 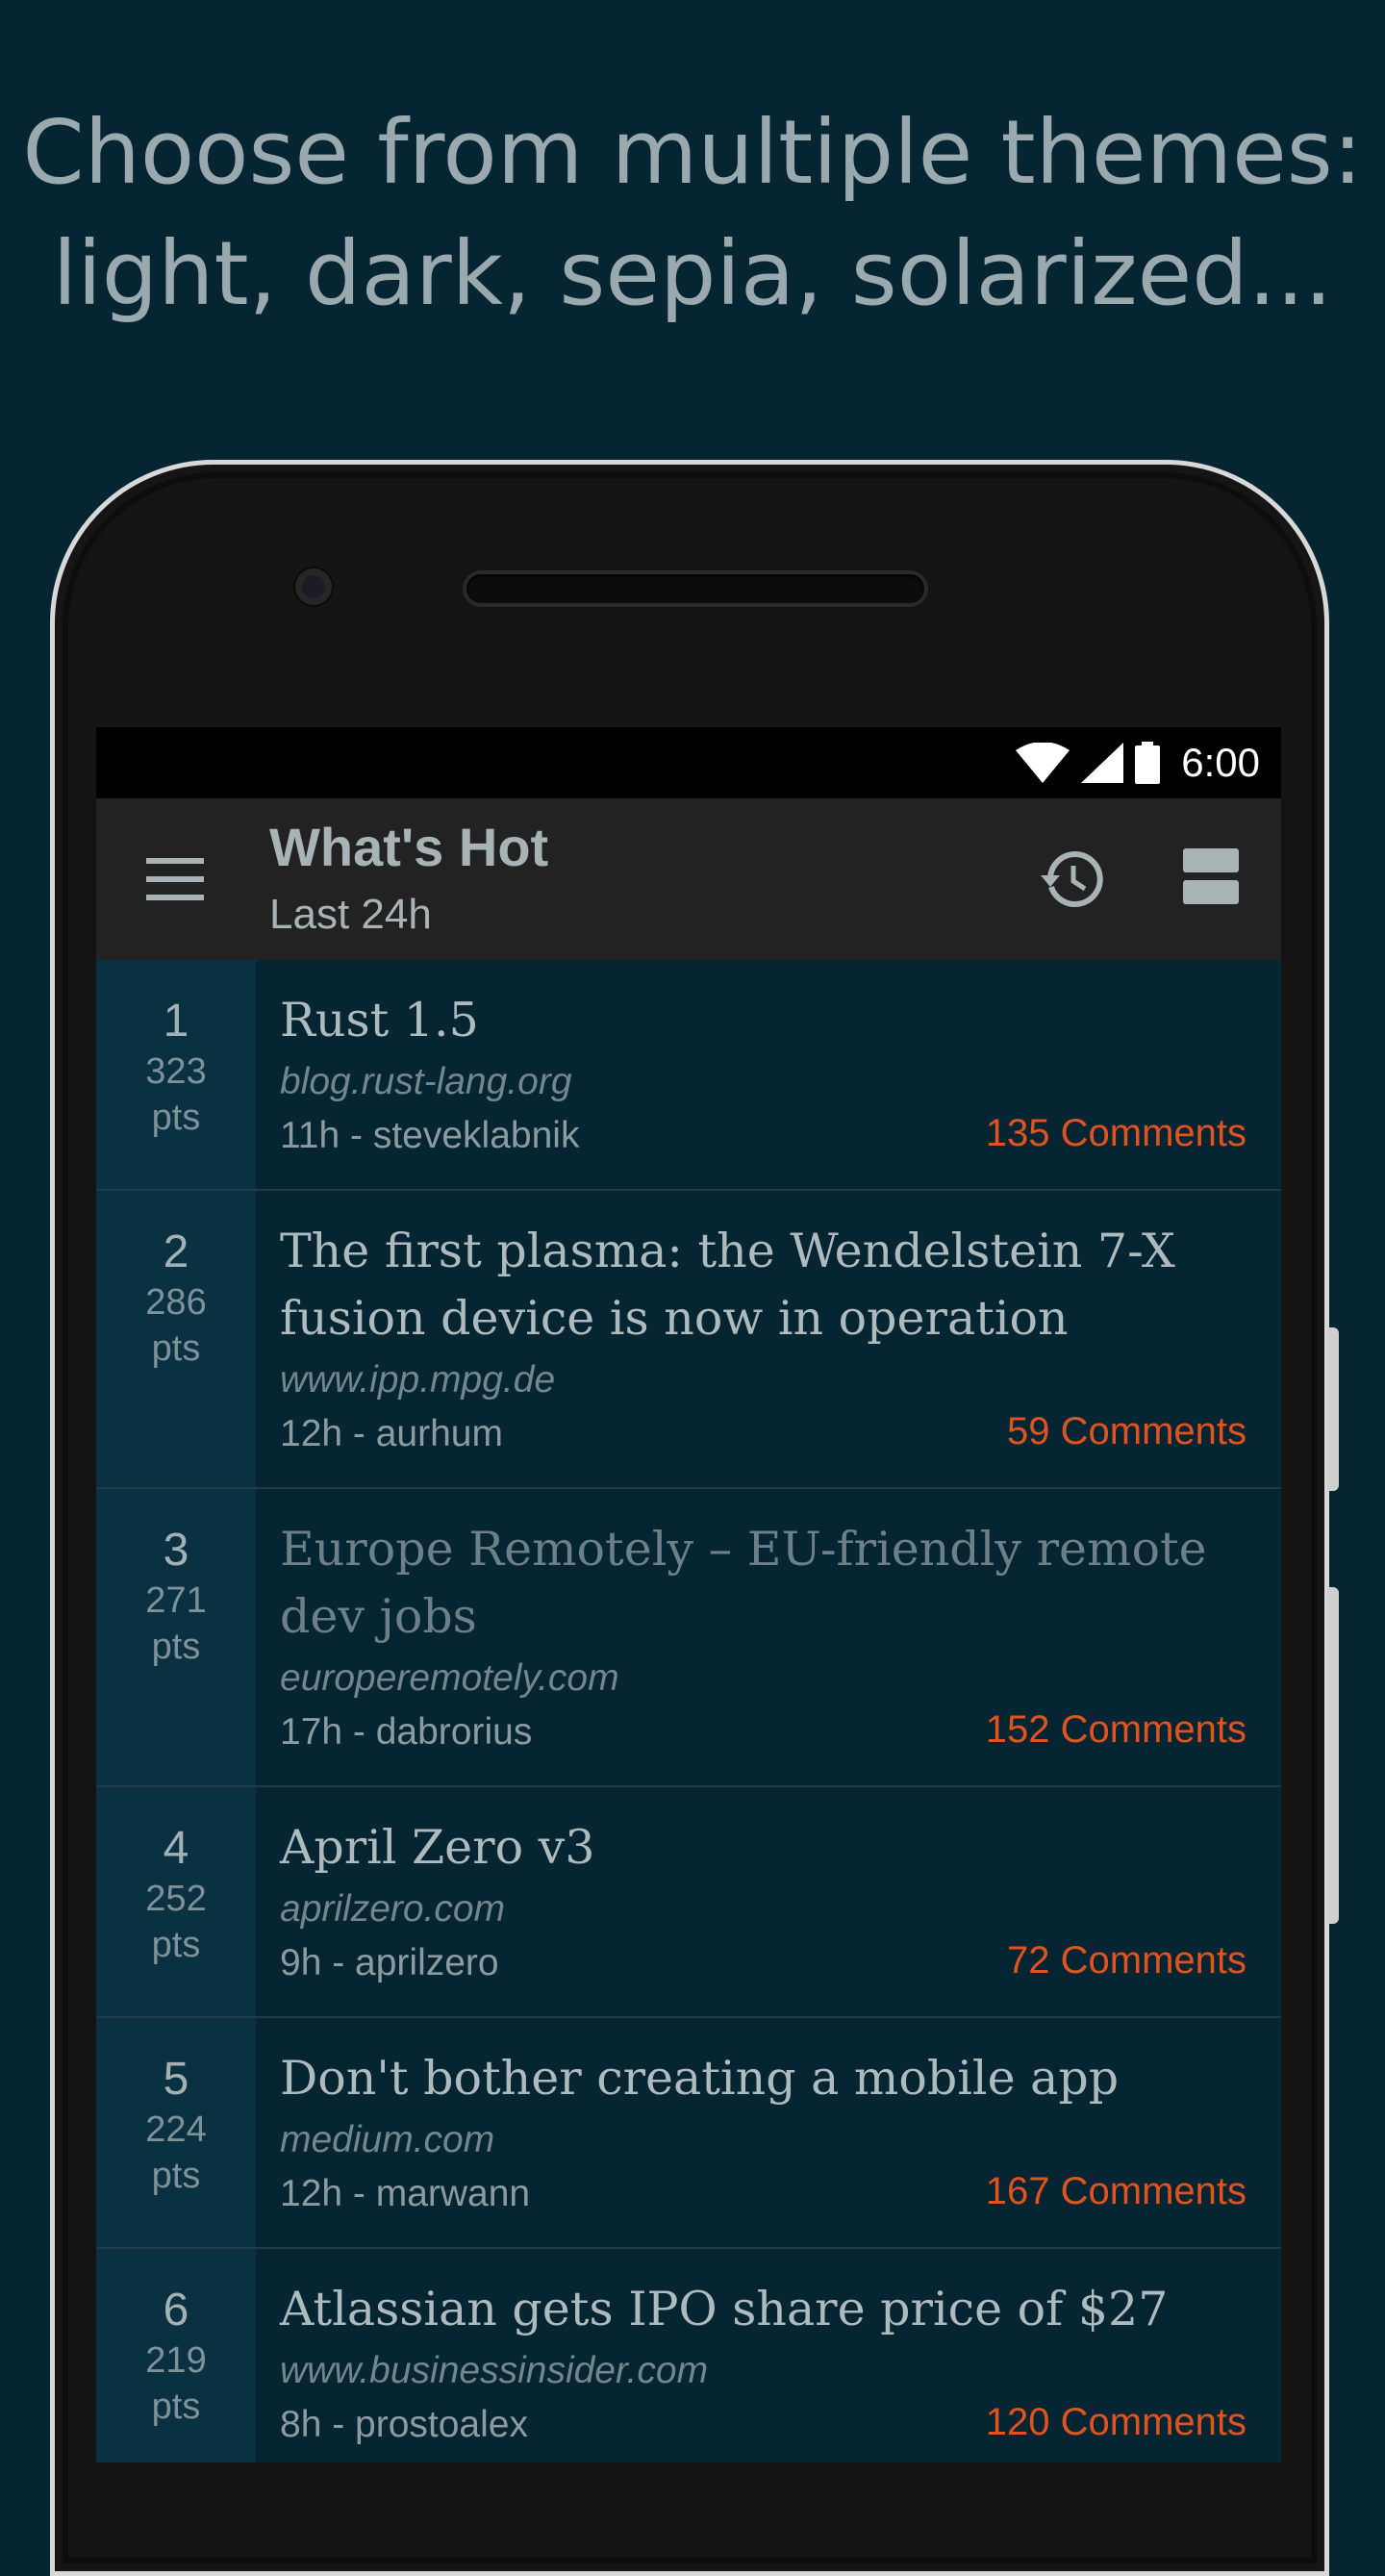 I want to click on story-title: April Zero v3, so click(x=763, y=1847).